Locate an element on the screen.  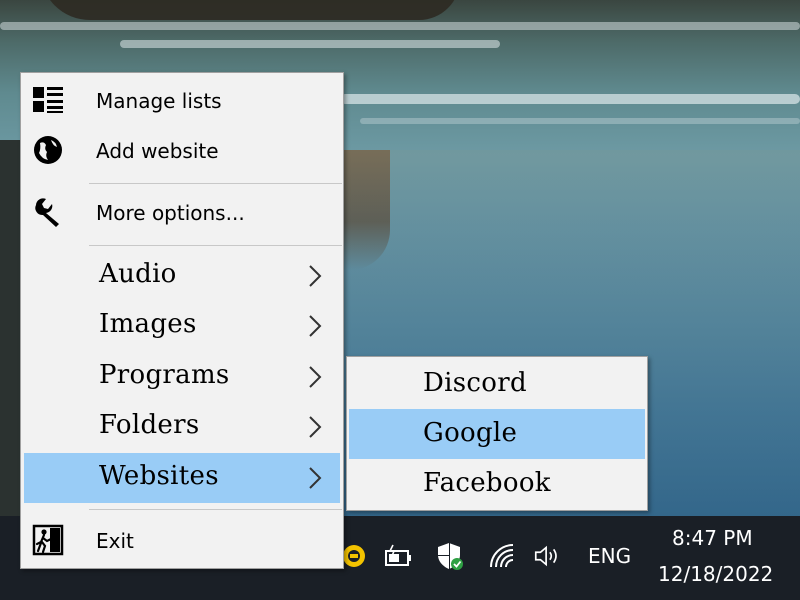
submenu-item-discord: Discord is located at coordinates (497, 384).